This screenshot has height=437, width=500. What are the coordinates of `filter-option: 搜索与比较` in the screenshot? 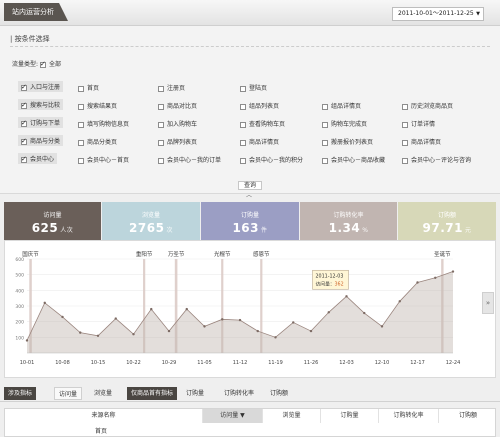 It's located at (41, 104).